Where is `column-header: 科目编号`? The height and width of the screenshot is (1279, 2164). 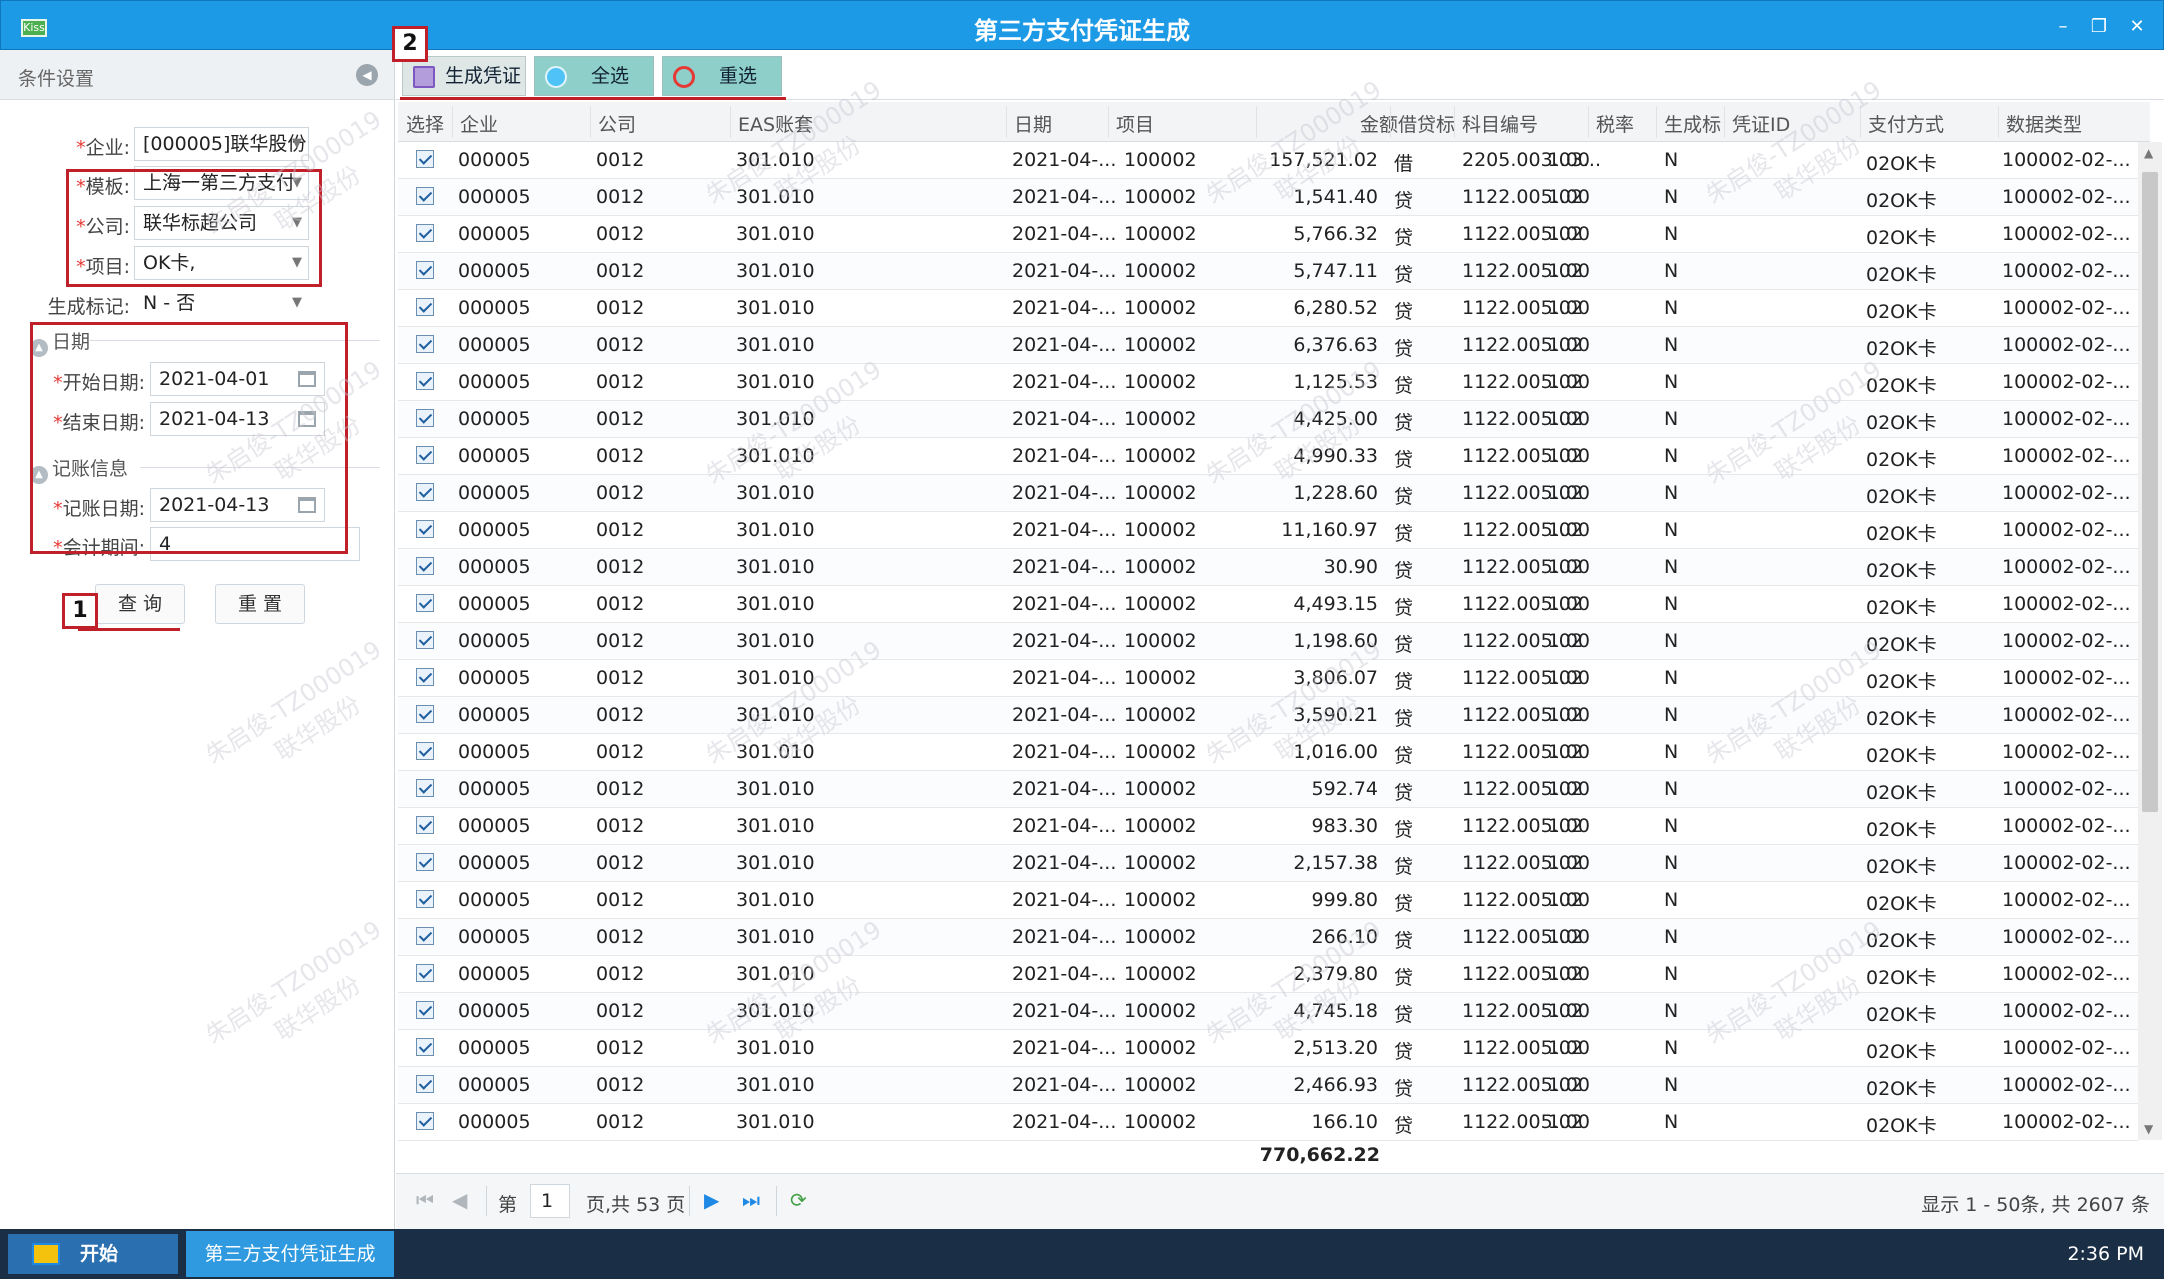 column-header: 科目编号 is located at coordinates (1500, 123).